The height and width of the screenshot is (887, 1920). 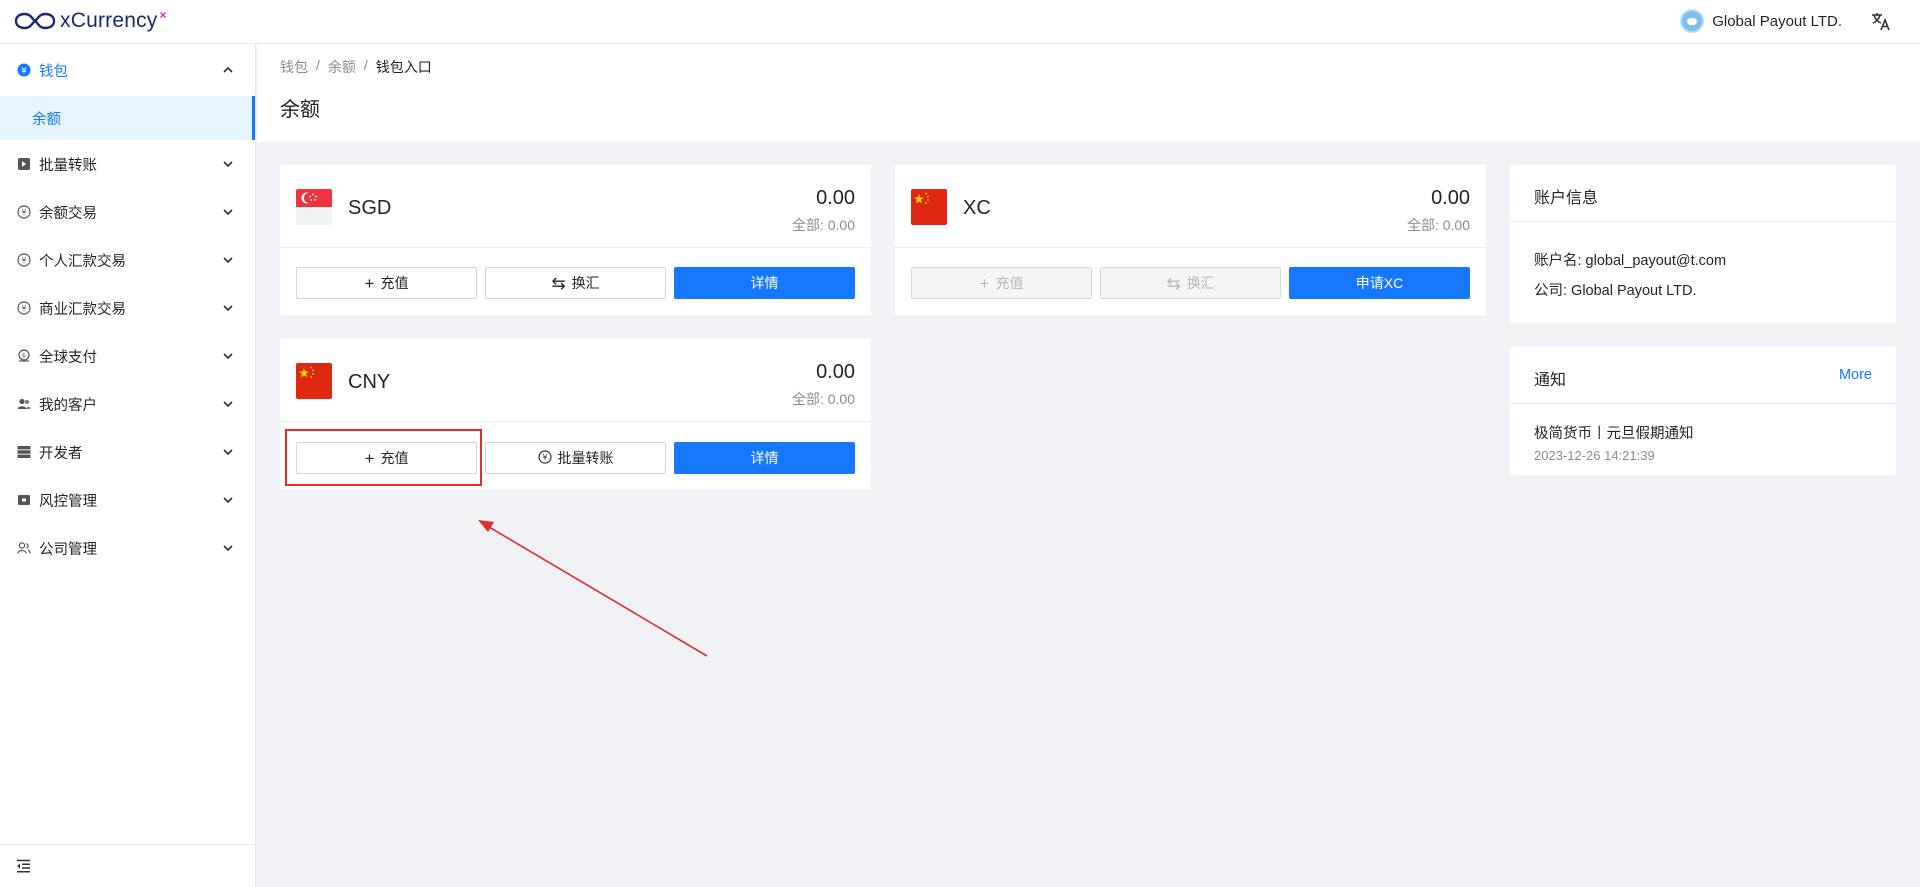 What do you see at coordinates (977, 208) in the screenshot?
I see `currency-code: XC` at bounding box center [977, 208].